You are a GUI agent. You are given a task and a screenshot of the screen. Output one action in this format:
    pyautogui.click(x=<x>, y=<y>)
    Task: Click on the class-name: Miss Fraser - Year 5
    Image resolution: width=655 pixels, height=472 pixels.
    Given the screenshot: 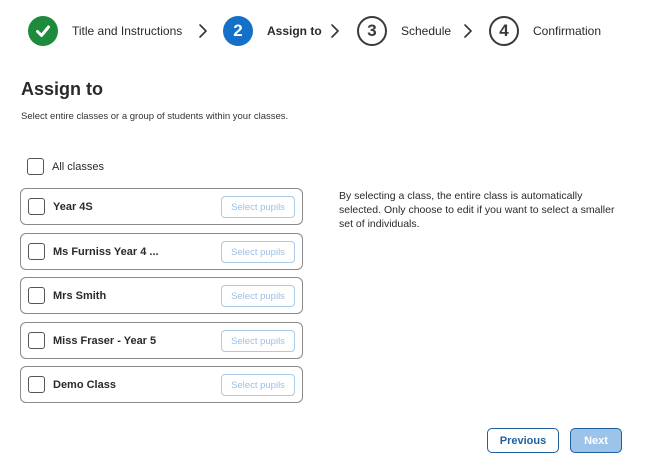 What is the action you would take?
    pyautogui.click(x=105, y=340)
    